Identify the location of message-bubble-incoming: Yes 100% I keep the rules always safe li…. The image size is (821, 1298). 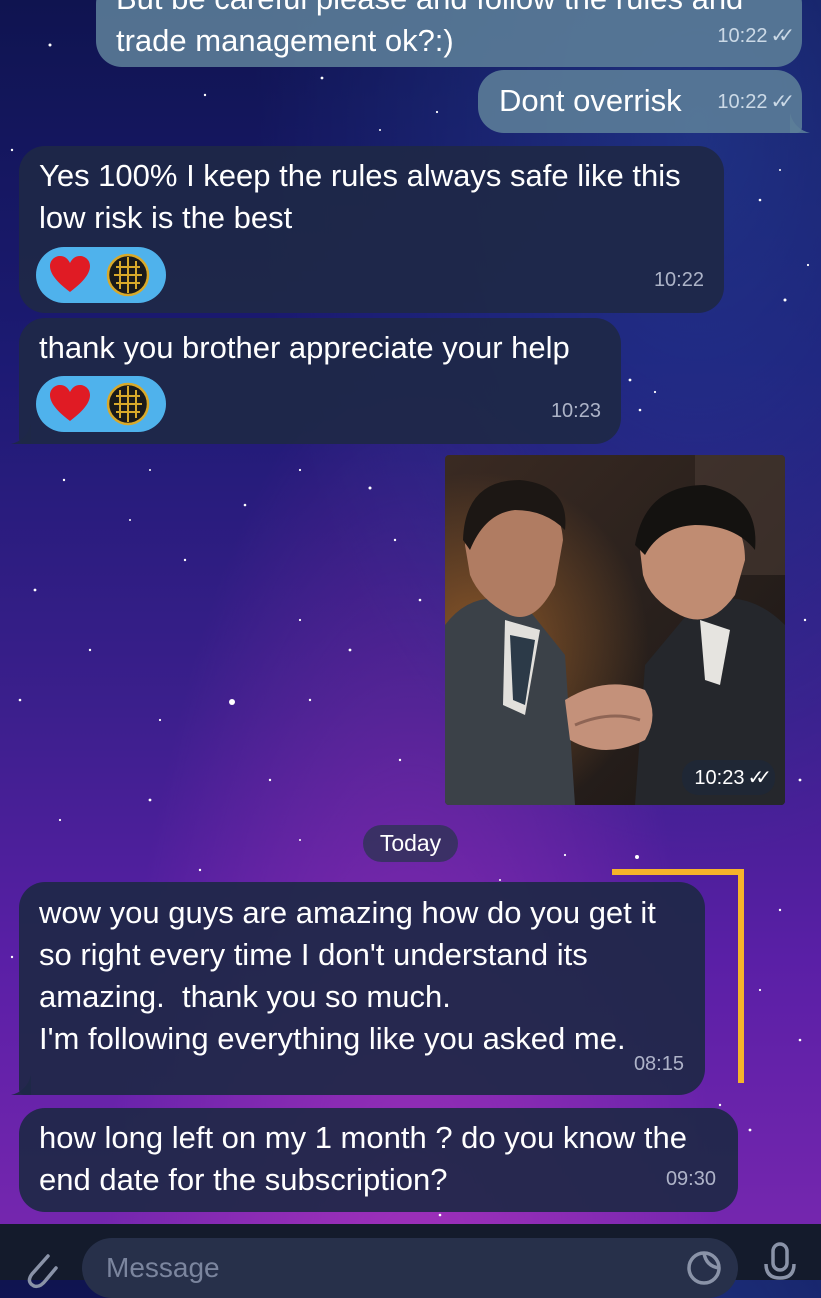
(371, 229).